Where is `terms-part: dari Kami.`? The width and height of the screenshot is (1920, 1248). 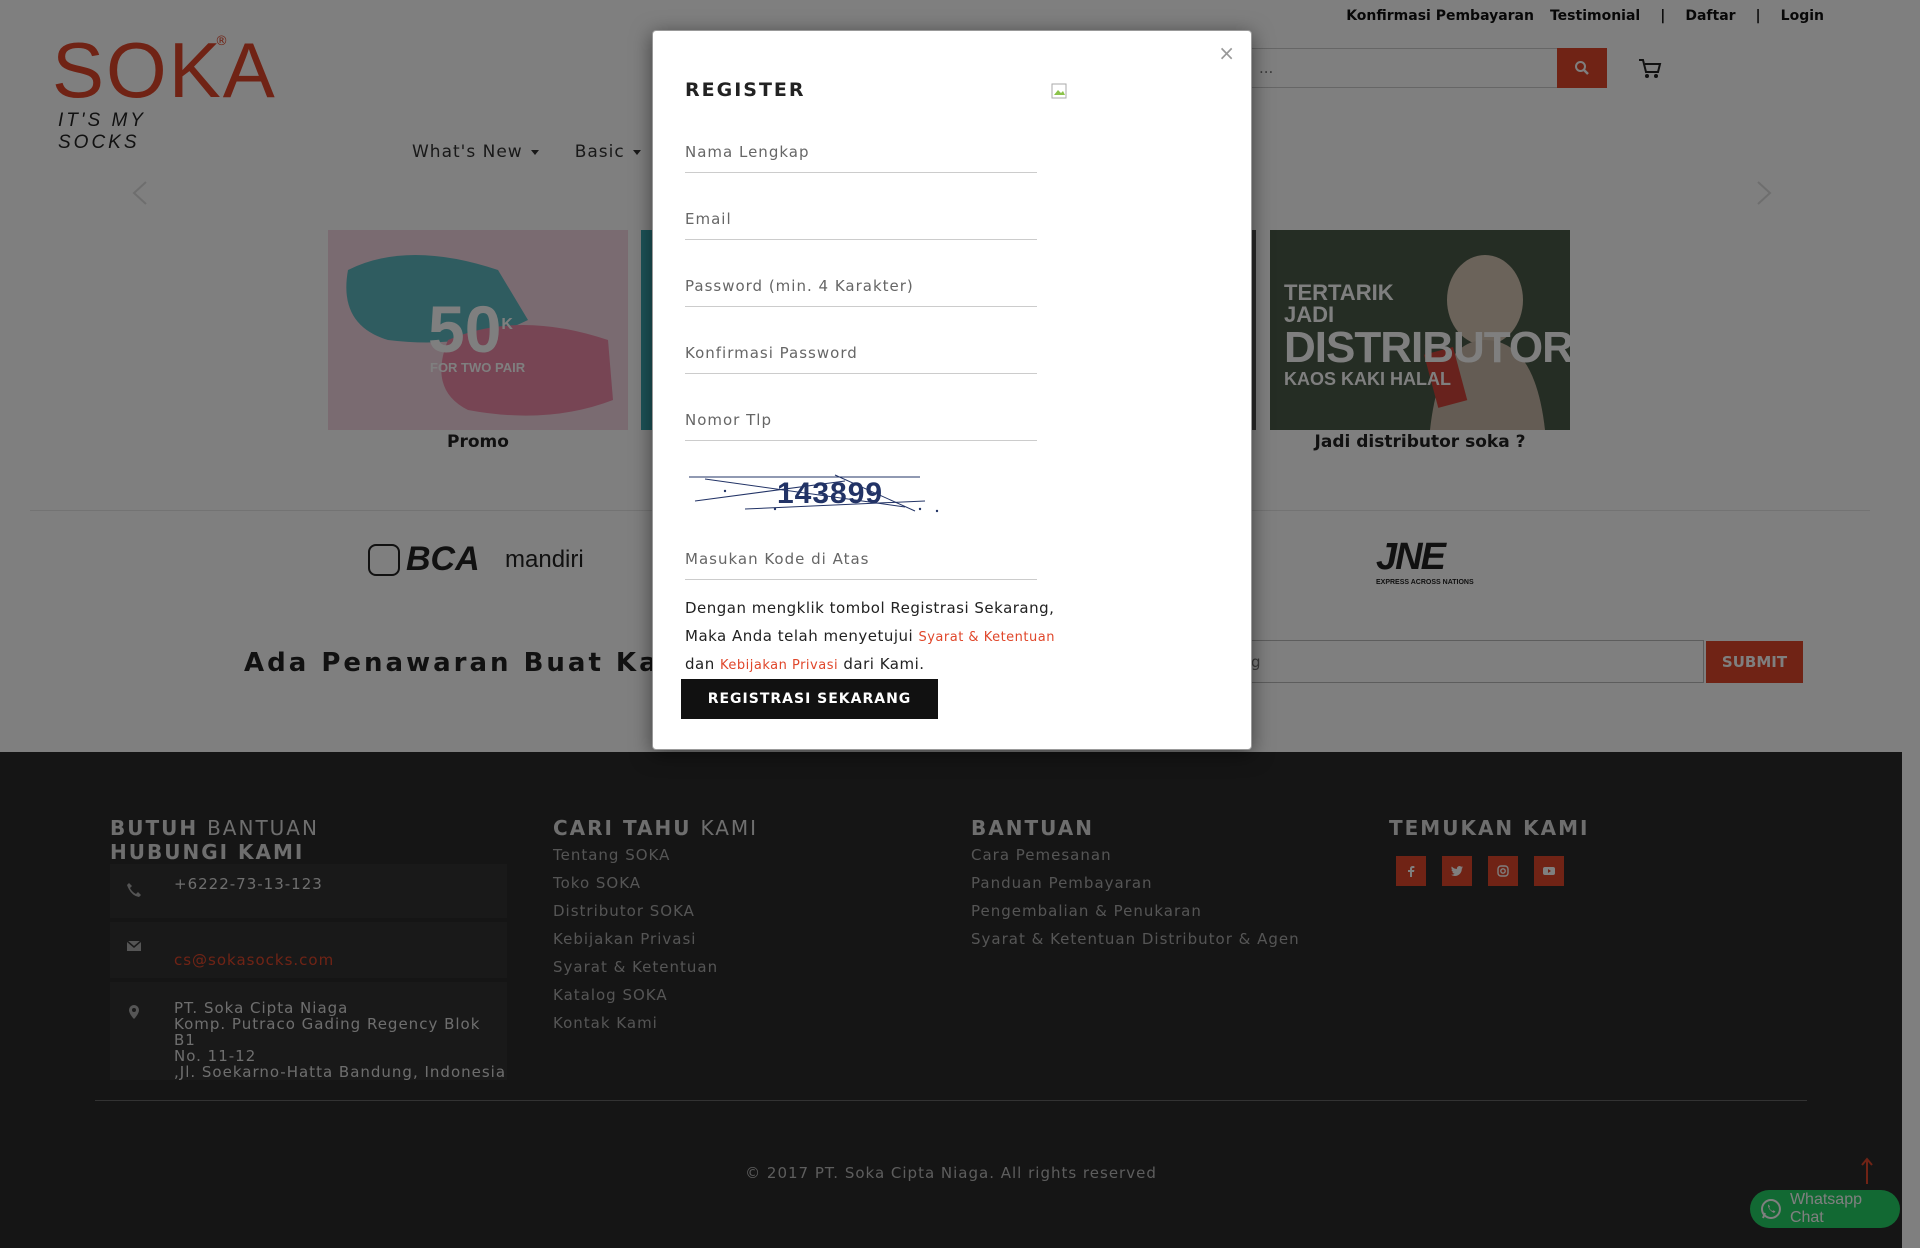 terms-part: dari Kami. is located at coordinates (884, 664).